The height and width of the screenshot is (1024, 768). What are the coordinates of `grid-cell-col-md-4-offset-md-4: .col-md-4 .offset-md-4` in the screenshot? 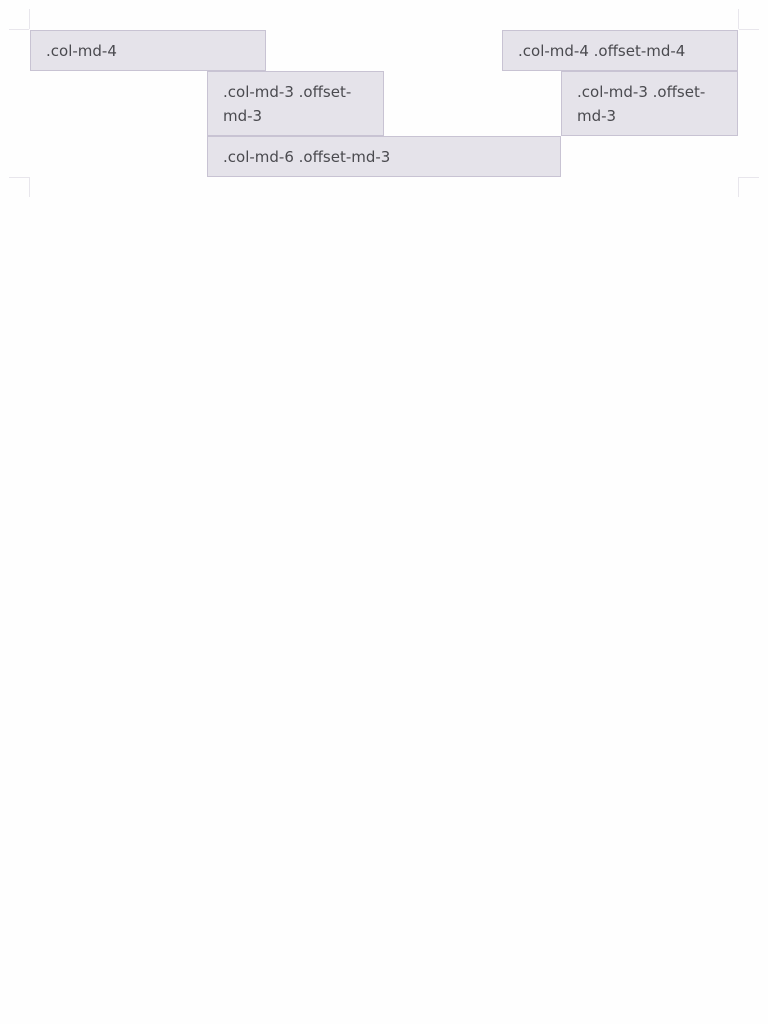 It's located at (620, 50).